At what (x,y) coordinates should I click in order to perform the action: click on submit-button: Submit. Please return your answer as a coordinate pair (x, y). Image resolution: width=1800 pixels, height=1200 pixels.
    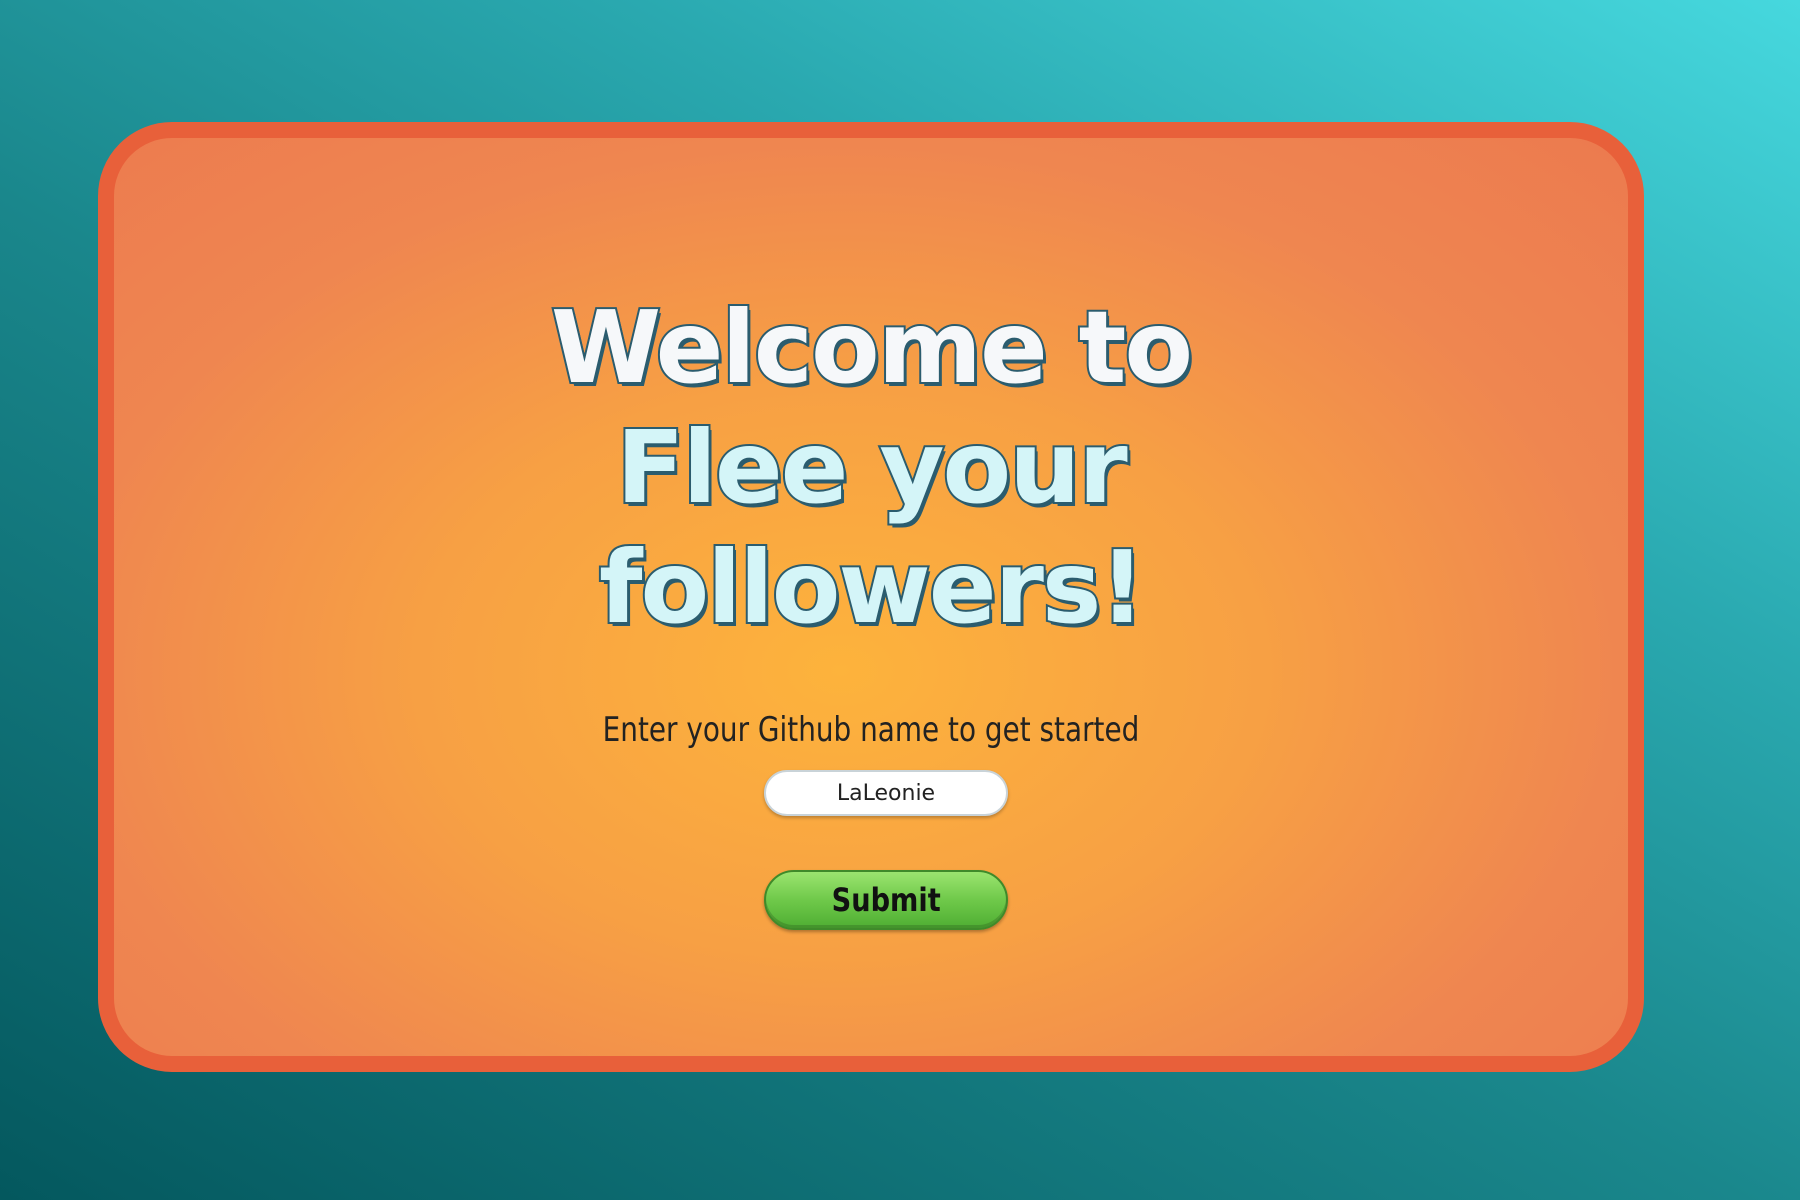
    Looking at the image, I should click on (886, 900).